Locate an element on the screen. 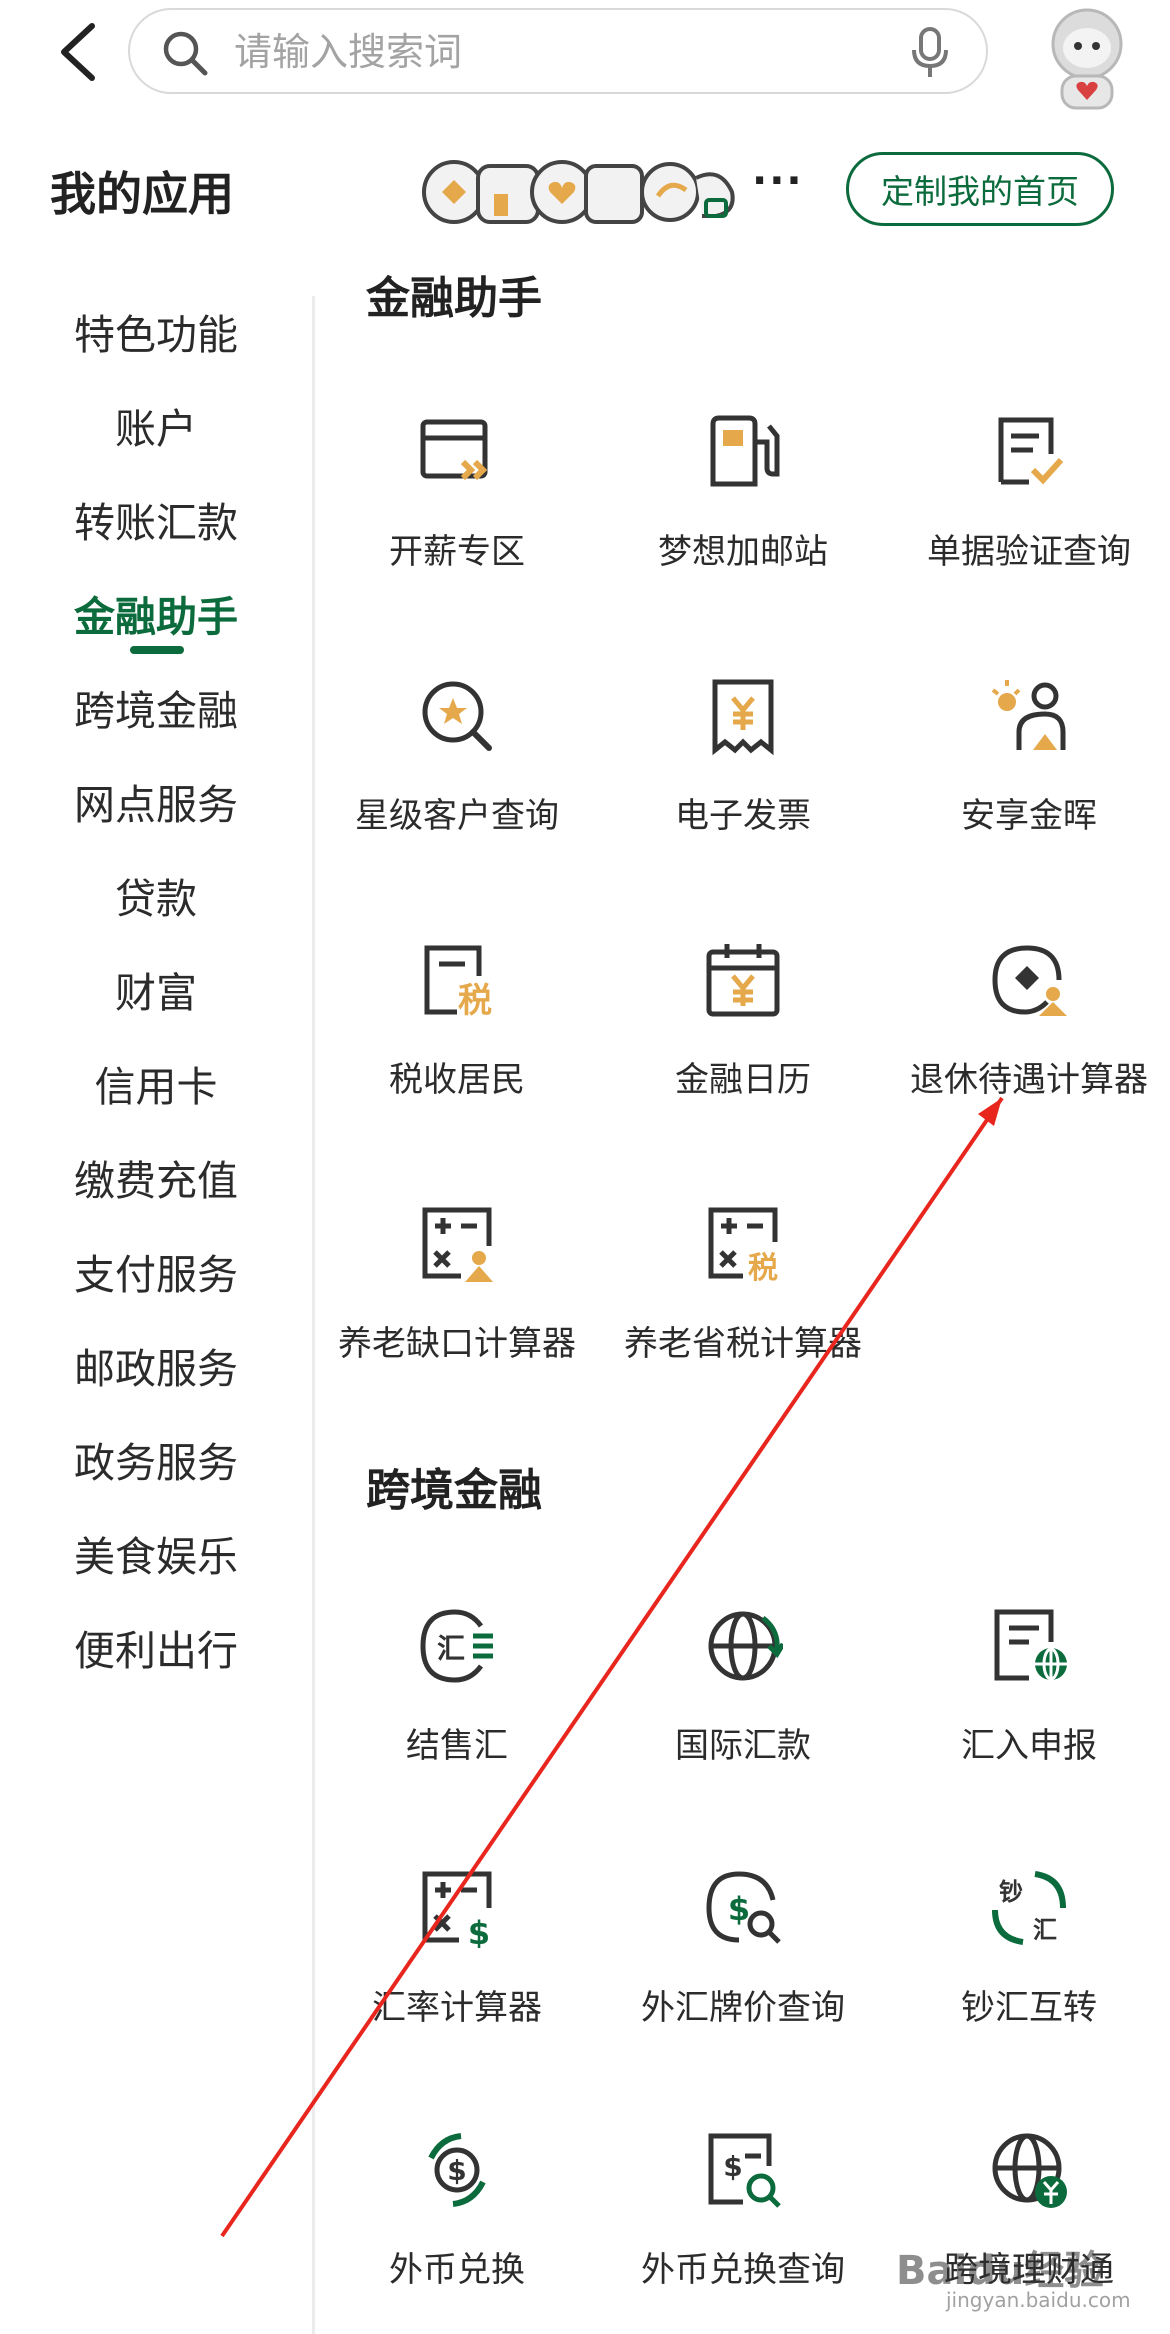 This screenshot has width=1170, height=2334. section-title-finance-assistant: 金融助手 is located at coordinates (454, 298).